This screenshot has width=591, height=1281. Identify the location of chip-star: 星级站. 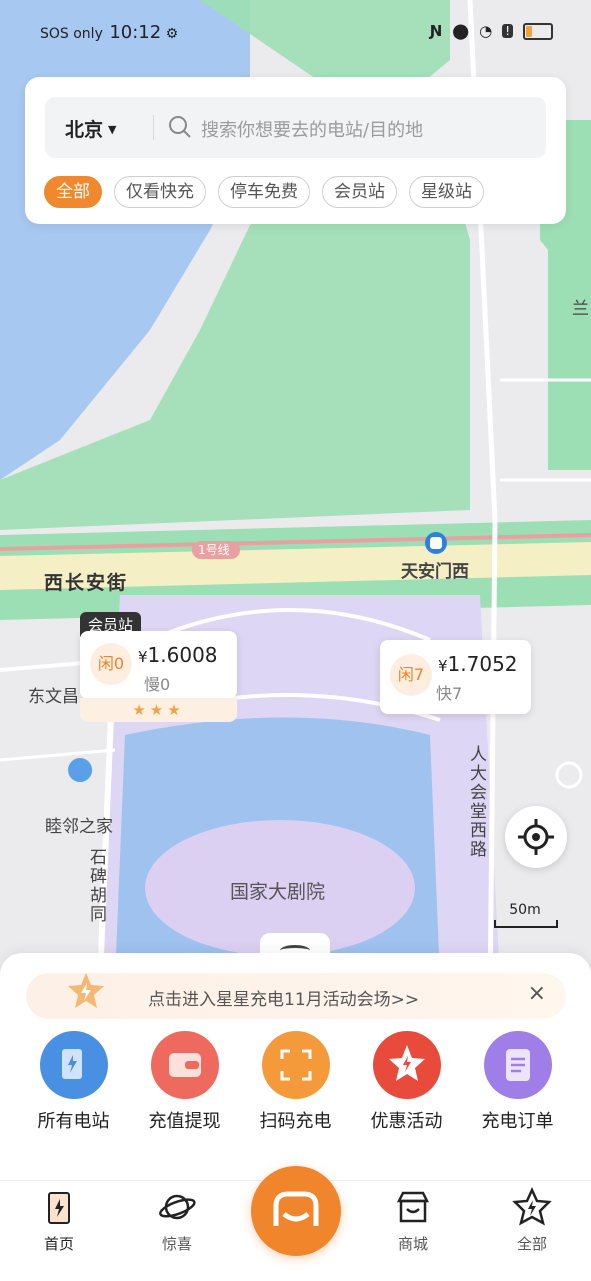
(446, 192).